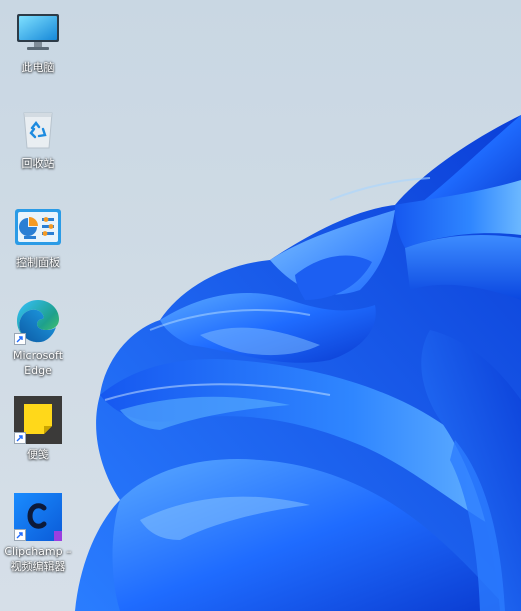 The width and height of the screenshot is (521, 611). Describe the element at coordinates (38, 67) in the screenshot. I see `desktop-icon-label: 此电脑` at that location.